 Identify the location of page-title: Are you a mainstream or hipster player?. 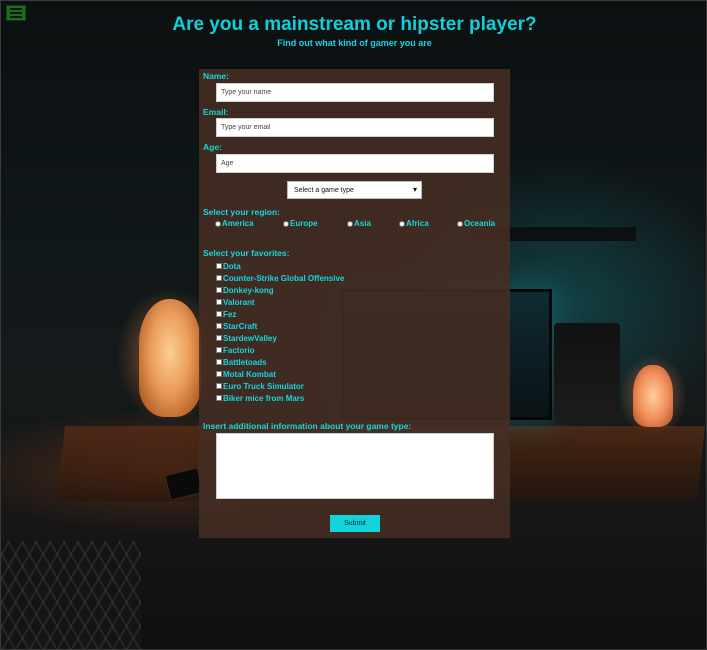
(354, 24).